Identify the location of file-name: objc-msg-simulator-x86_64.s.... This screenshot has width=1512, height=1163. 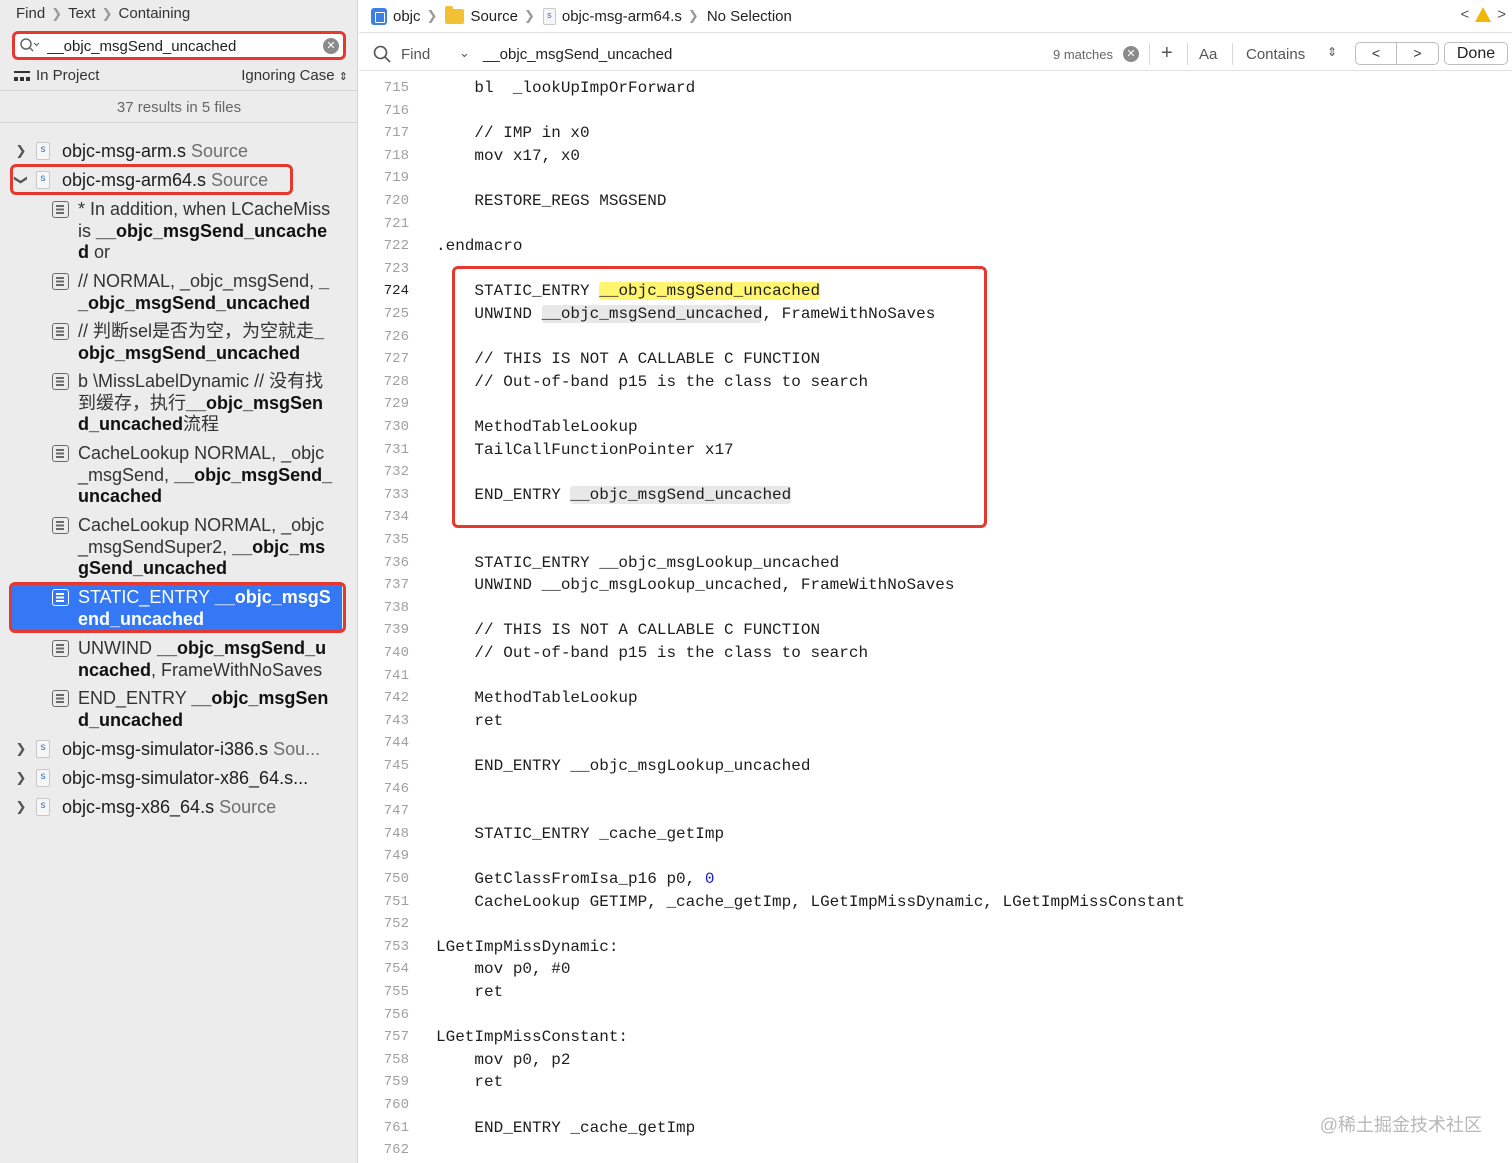
(185, 777).